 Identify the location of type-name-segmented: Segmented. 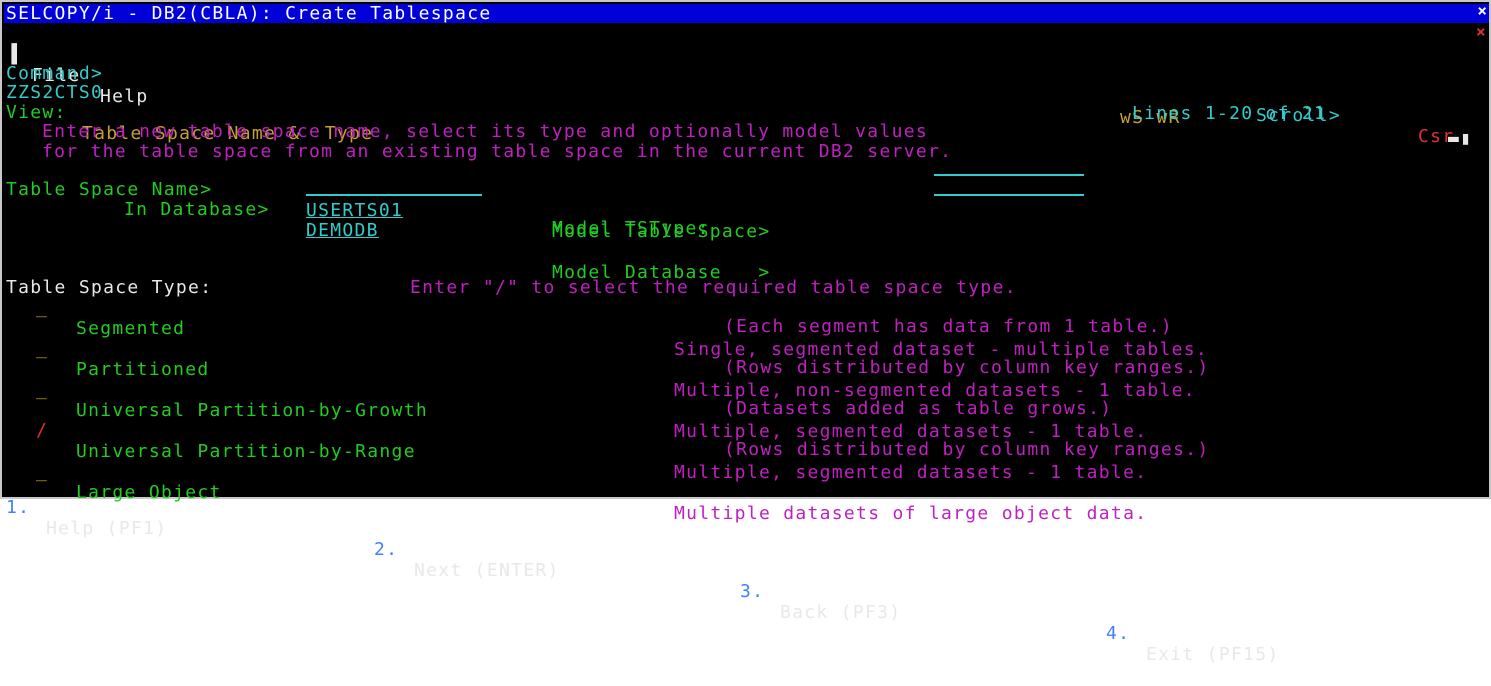
(131, 328).